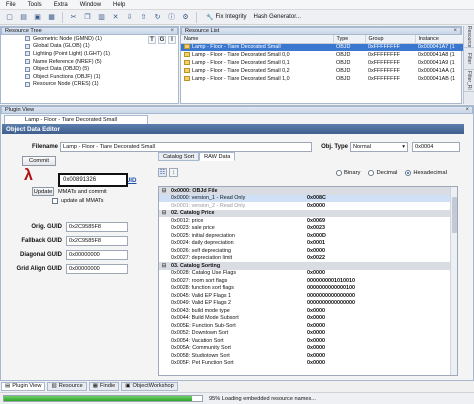  Describe the element at coordinates (226, 17) in the screenshot. I see `fix-integrity-button: 🔧 Fix Integrity` at that location.